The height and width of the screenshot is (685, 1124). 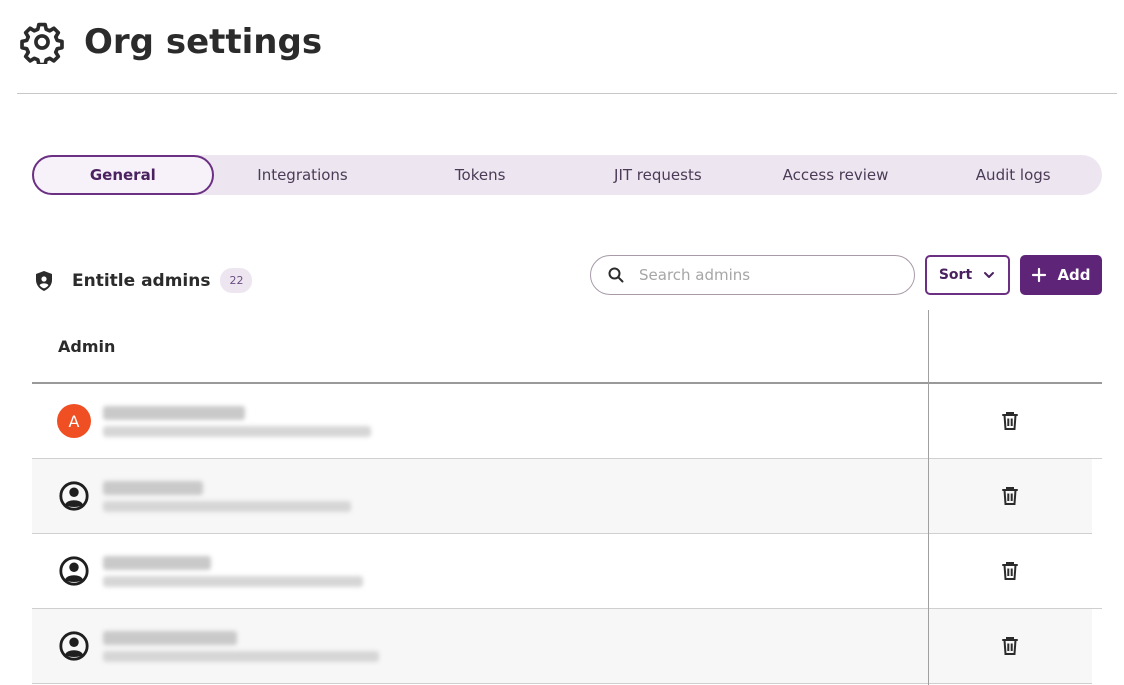 What do you see at coordinates (1074, 275) in the screenshot?
I see `add-label: Add` at bounding box center [1074, 275].